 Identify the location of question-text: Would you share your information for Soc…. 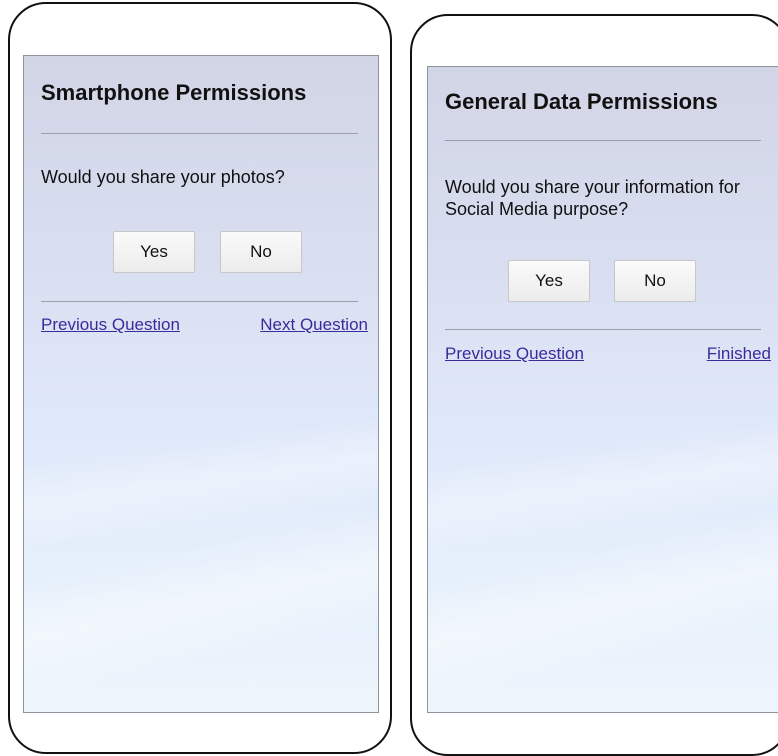
(592, 198).